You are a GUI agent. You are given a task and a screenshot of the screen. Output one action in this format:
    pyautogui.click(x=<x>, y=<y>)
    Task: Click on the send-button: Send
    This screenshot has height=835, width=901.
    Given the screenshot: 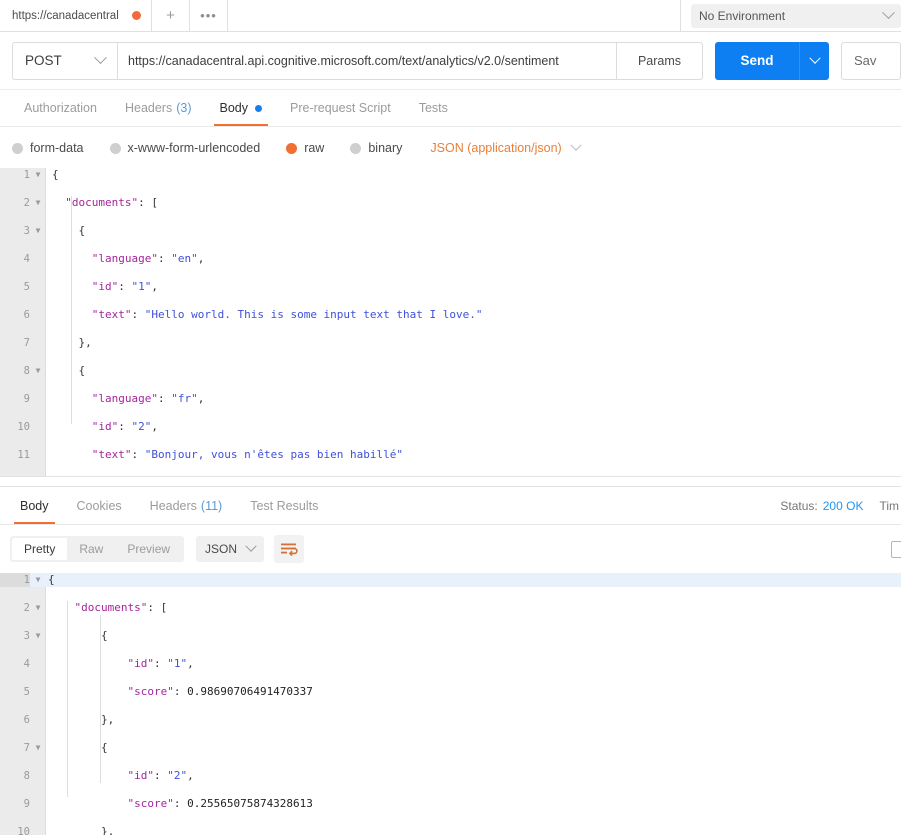 What is the action you would take?
    pyautogui.click(x=757, y=60)
    